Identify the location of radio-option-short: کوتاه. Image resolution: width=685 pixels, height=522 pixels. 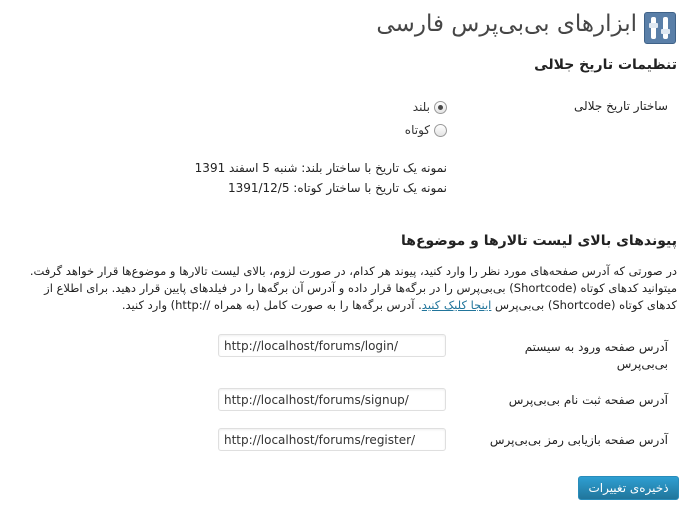
(426, 130).